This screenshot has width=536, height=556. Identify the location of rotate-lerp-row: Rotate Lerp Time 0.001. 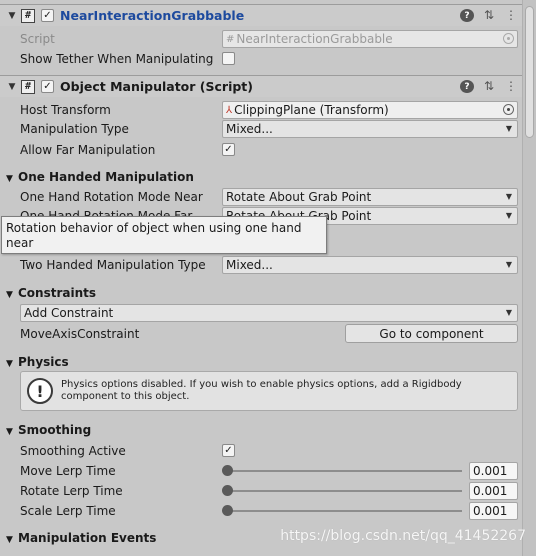
(261, 491).